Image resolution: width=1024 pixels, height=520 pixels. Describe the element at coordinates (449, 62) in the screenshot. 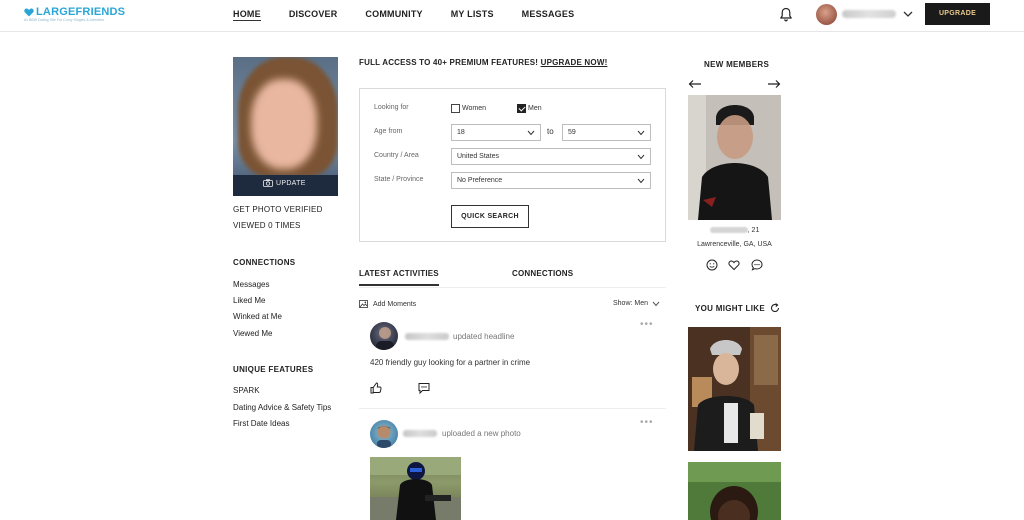

I see `promo-text: FULL ACCESS TO 40+ PREMIUM FEATURES!` at that location.